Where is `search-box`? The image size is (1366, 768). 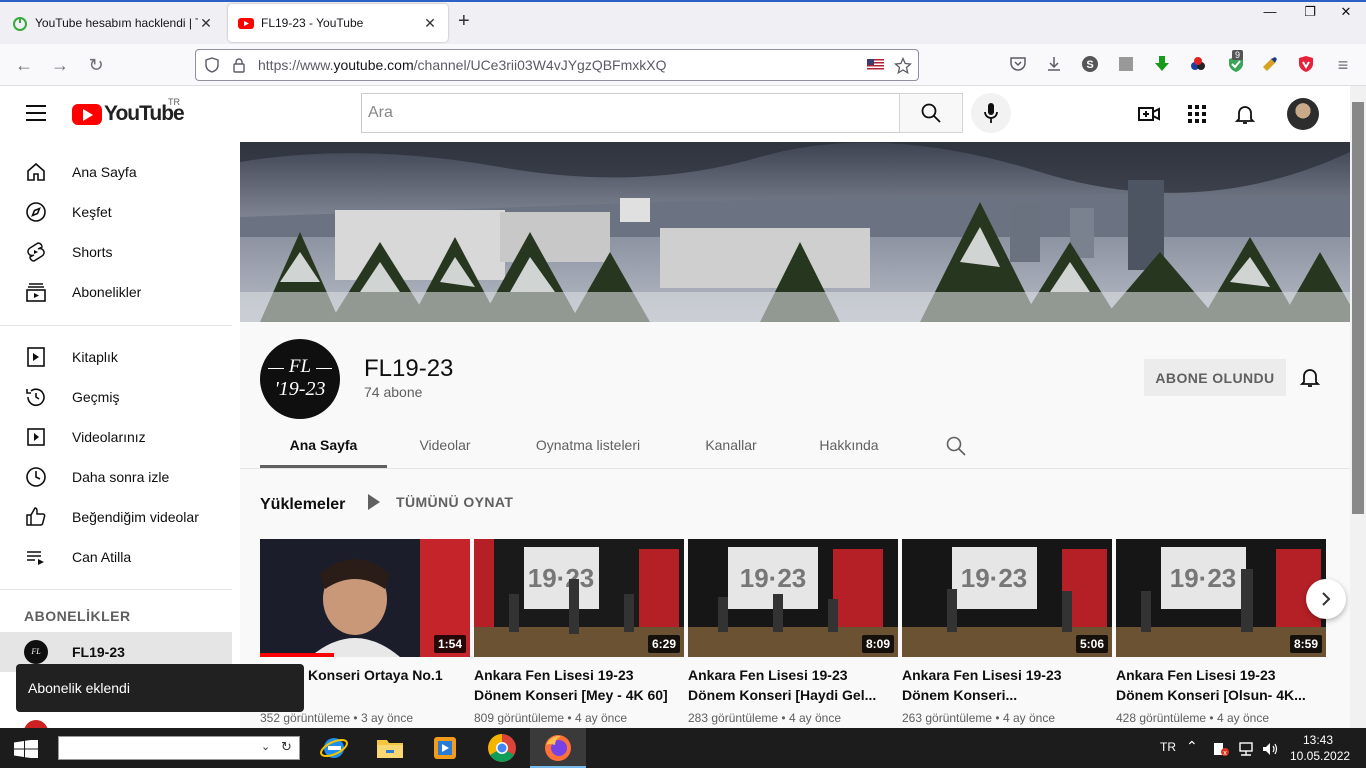 search-box is located at coordinates (630, 113).